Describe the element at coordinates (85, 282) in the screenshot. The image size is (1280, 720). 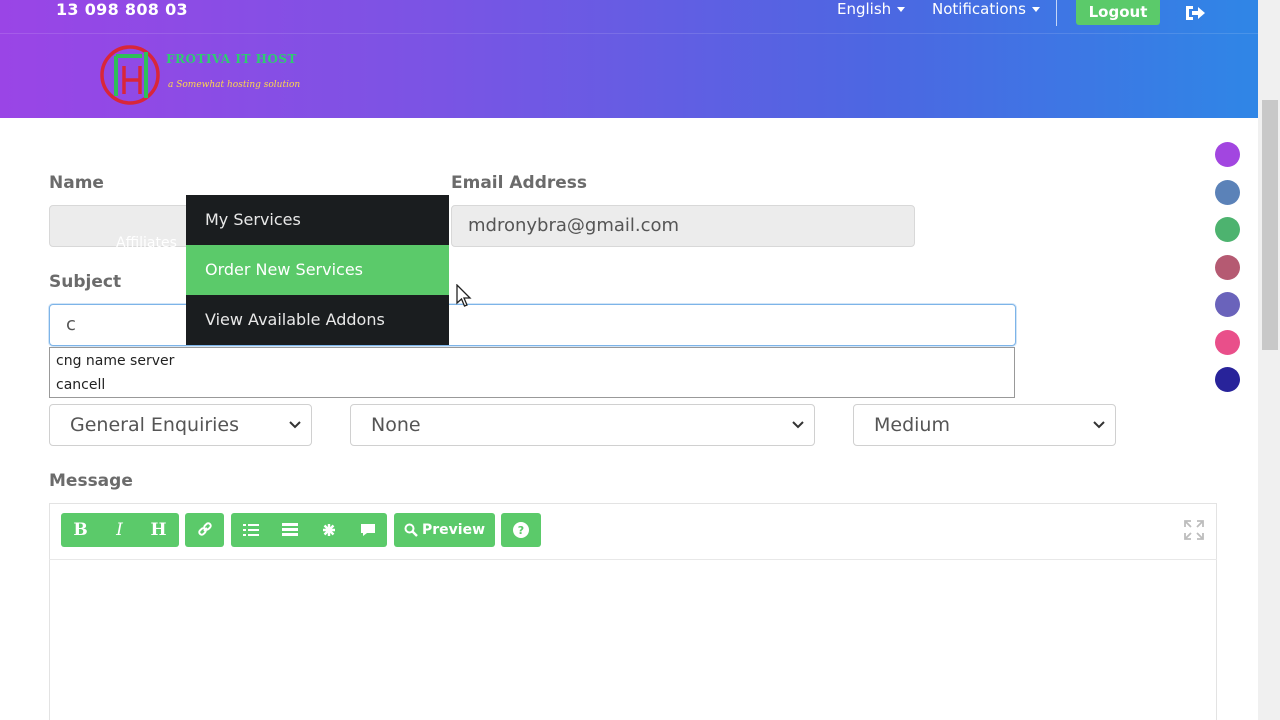
I see `subject-label: Subject` at that location.